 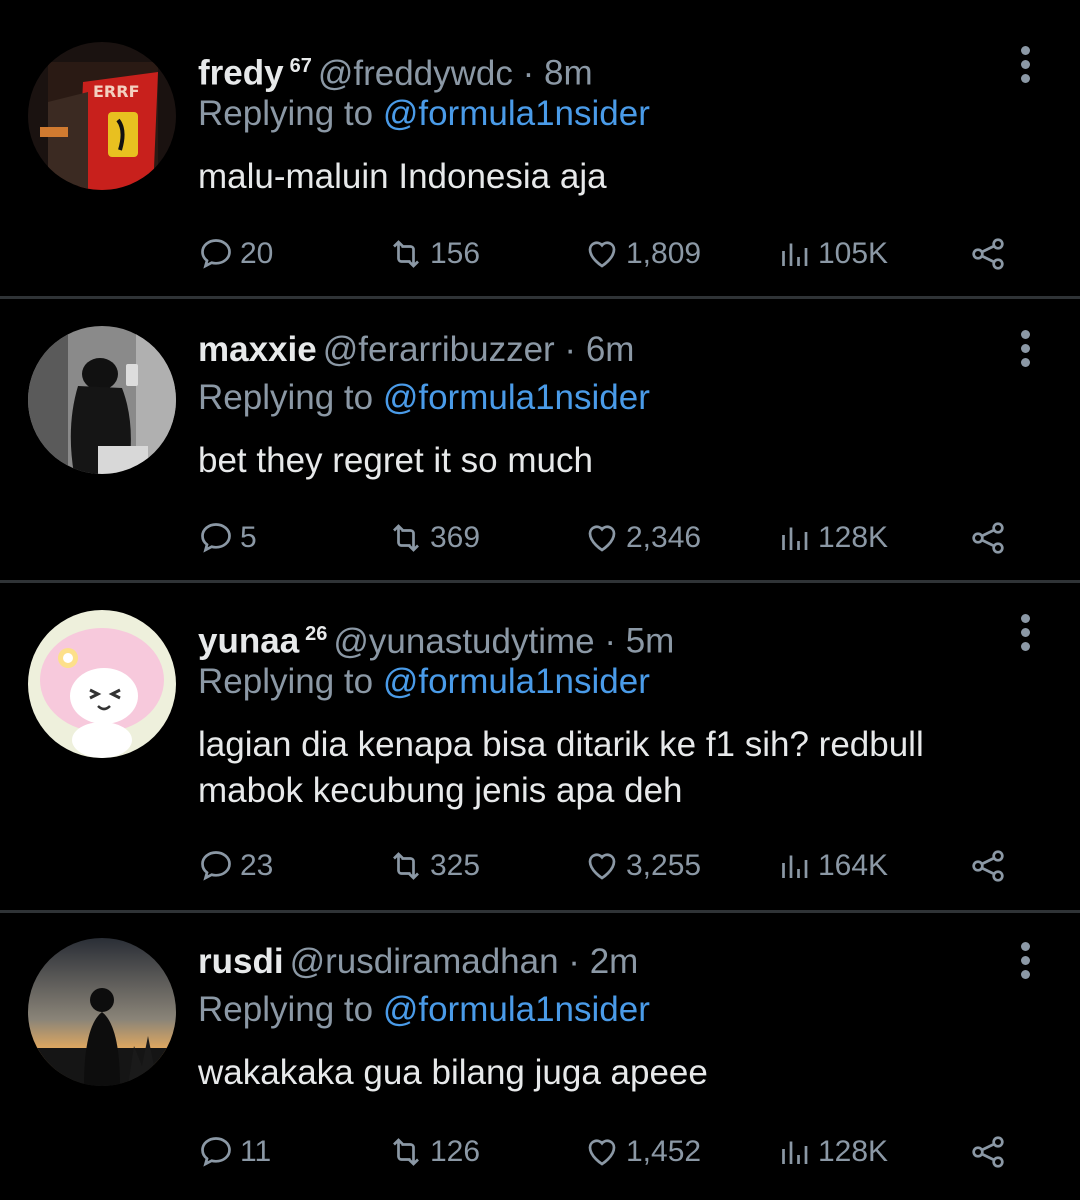 I want to click on action-bar: 11 126 1,452 128K, so click(x=618, y=1152).